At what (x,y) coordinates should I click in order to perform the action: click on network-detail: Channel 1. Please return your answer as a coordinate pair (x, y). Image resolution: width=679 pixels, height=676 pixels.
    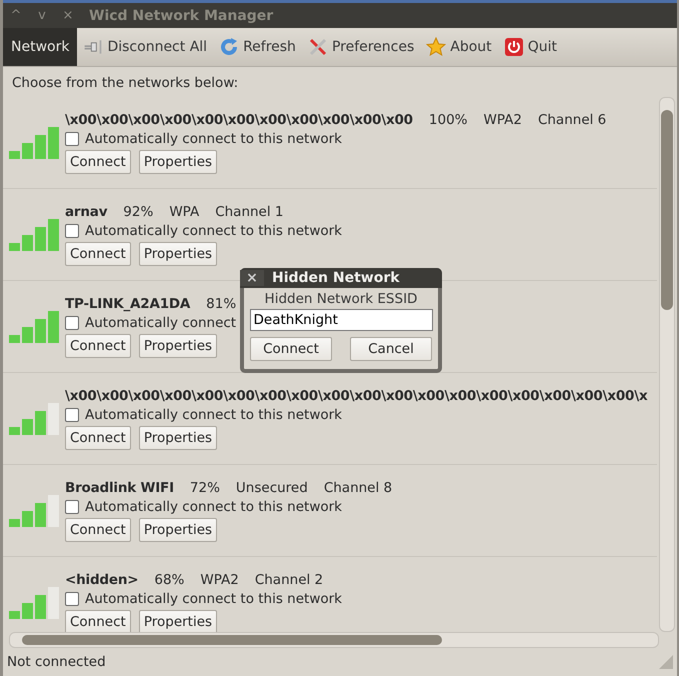
    Looking at the image, I should click on (249, 212).